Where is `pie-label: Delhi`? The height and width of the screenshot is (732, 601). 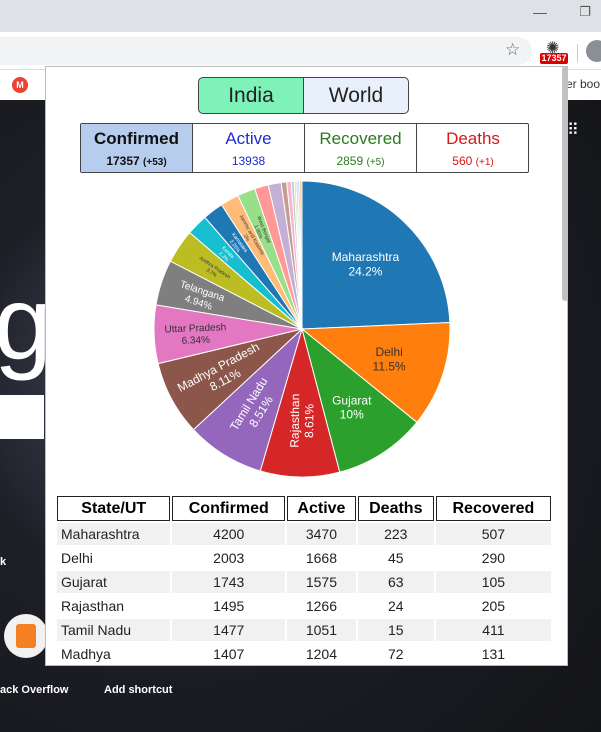 pie-label: Delhi is located at coordinates (388, 352).